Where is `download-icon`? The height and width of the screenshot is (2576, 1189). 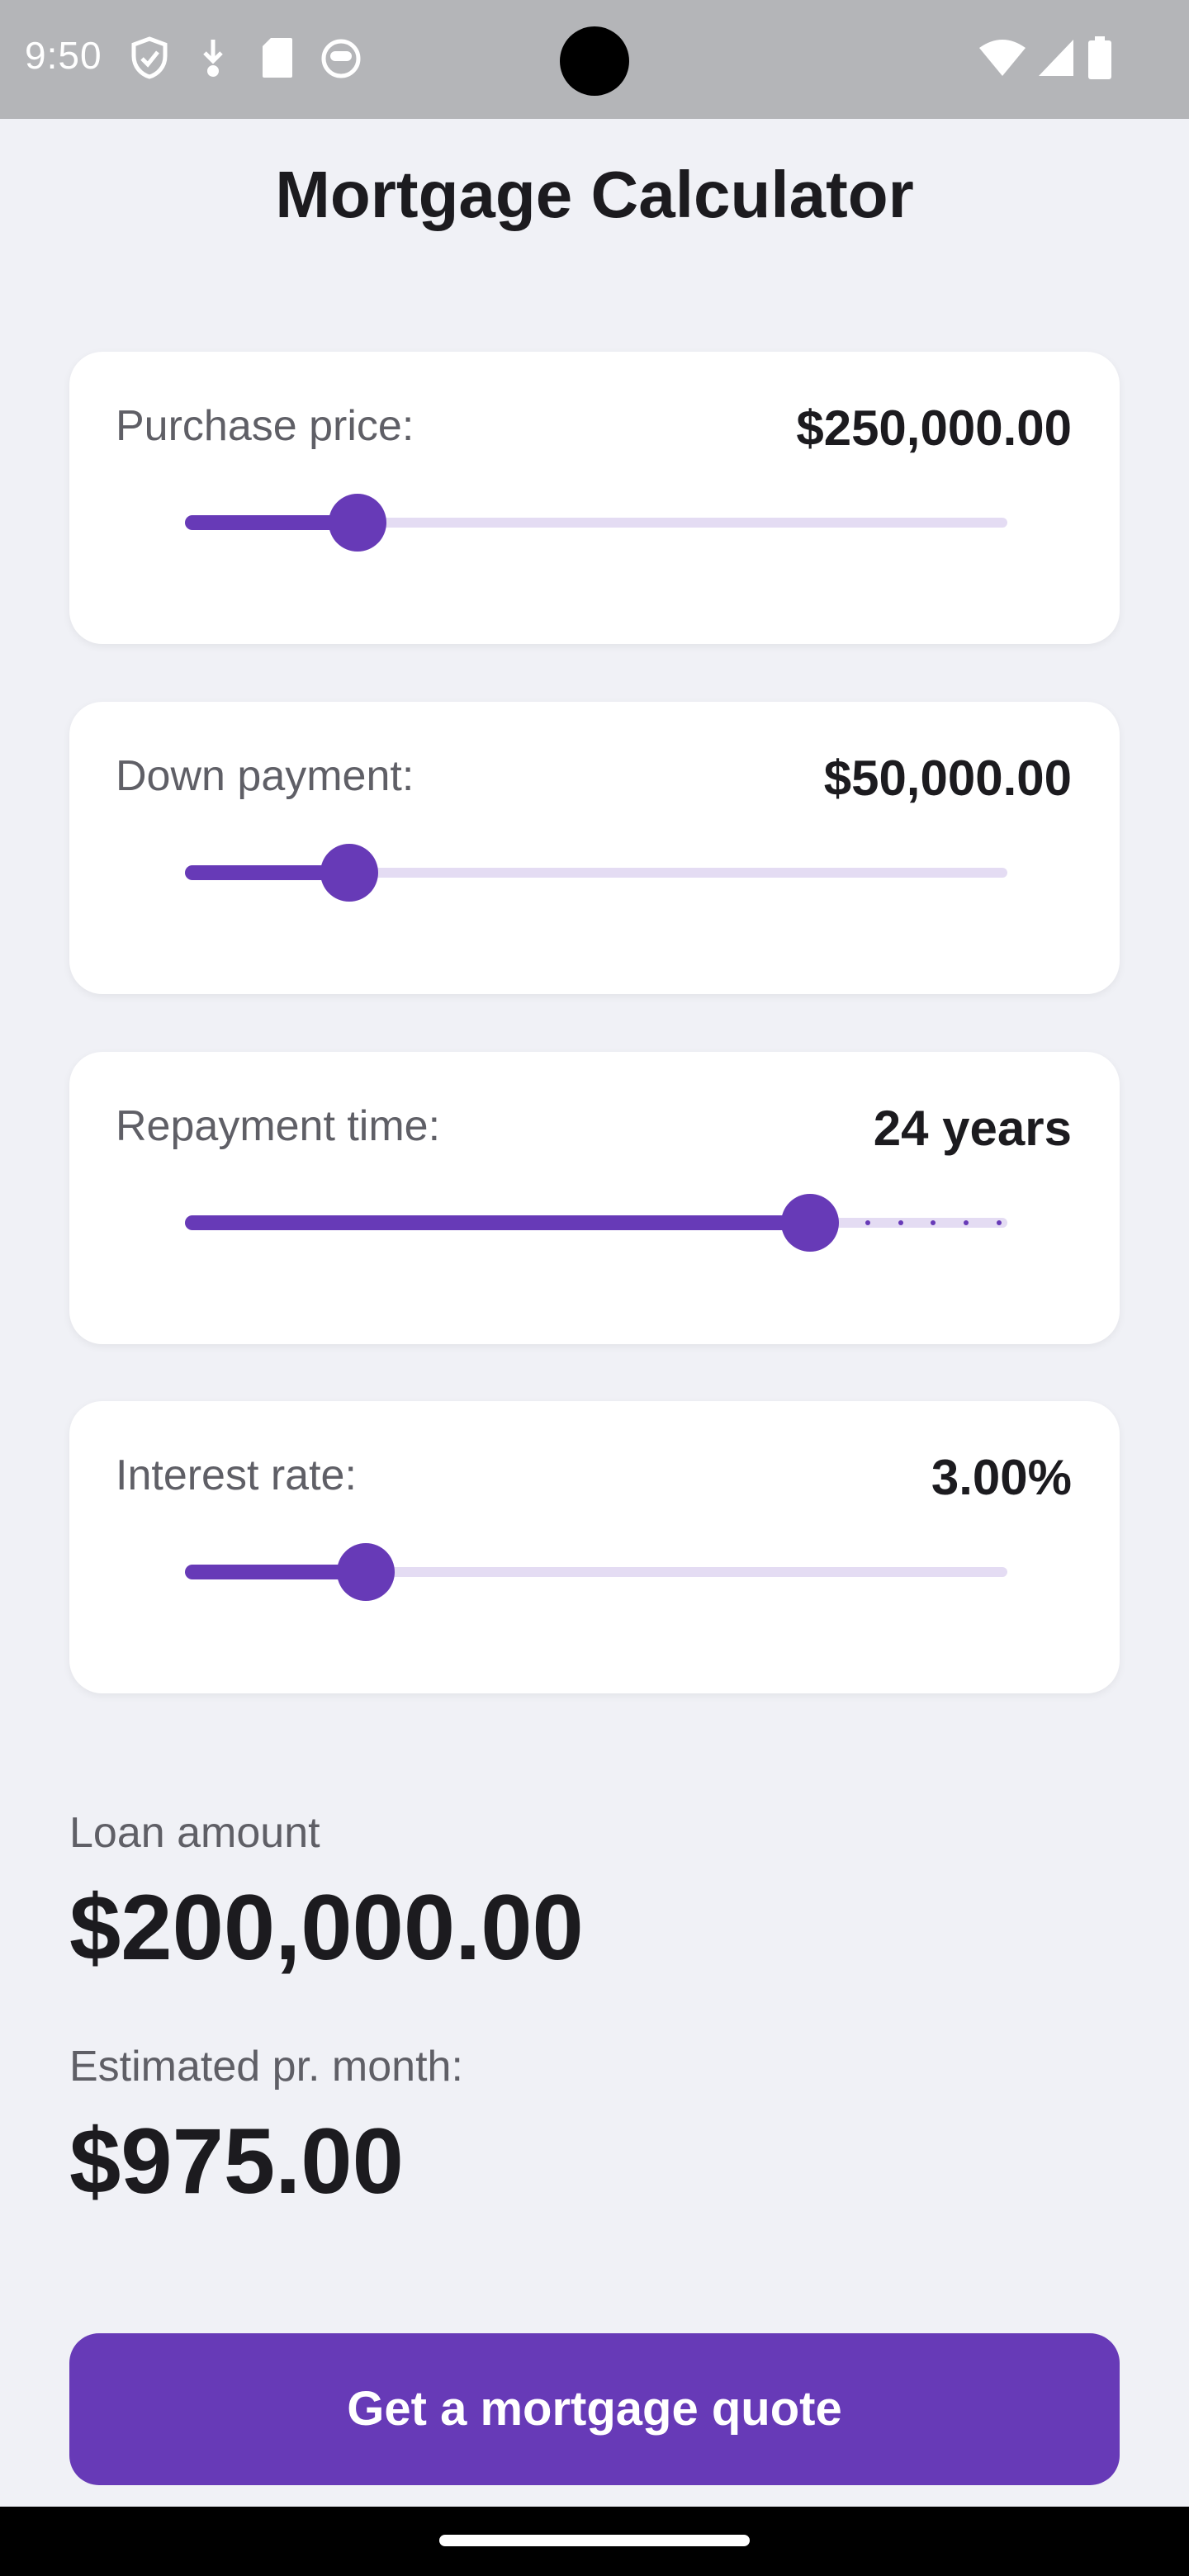 download-icon is located at coordinates (213, 59).